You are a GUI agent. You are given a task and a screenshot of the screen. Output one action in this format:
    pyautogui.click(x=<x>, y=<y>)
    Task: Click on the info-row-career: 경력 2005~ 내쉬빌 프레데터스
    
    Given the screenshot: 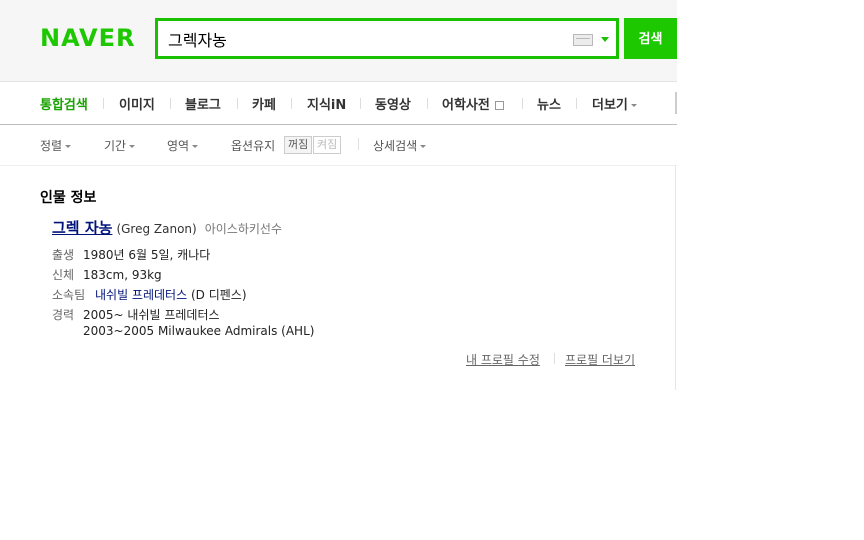 What is the action you would take?
    pyautogui.click(x=136, y=314)
    